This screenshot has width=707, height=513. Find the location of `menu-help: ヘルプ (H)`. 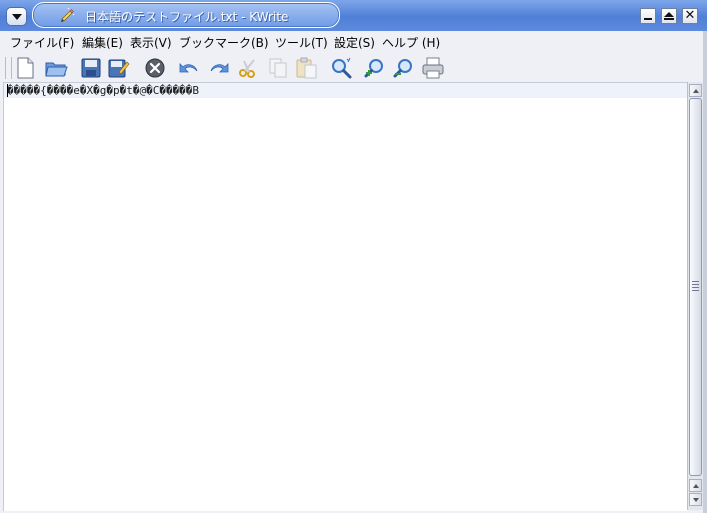

menu-help: ヘルプ (H) is located at coordinates (411, 42).